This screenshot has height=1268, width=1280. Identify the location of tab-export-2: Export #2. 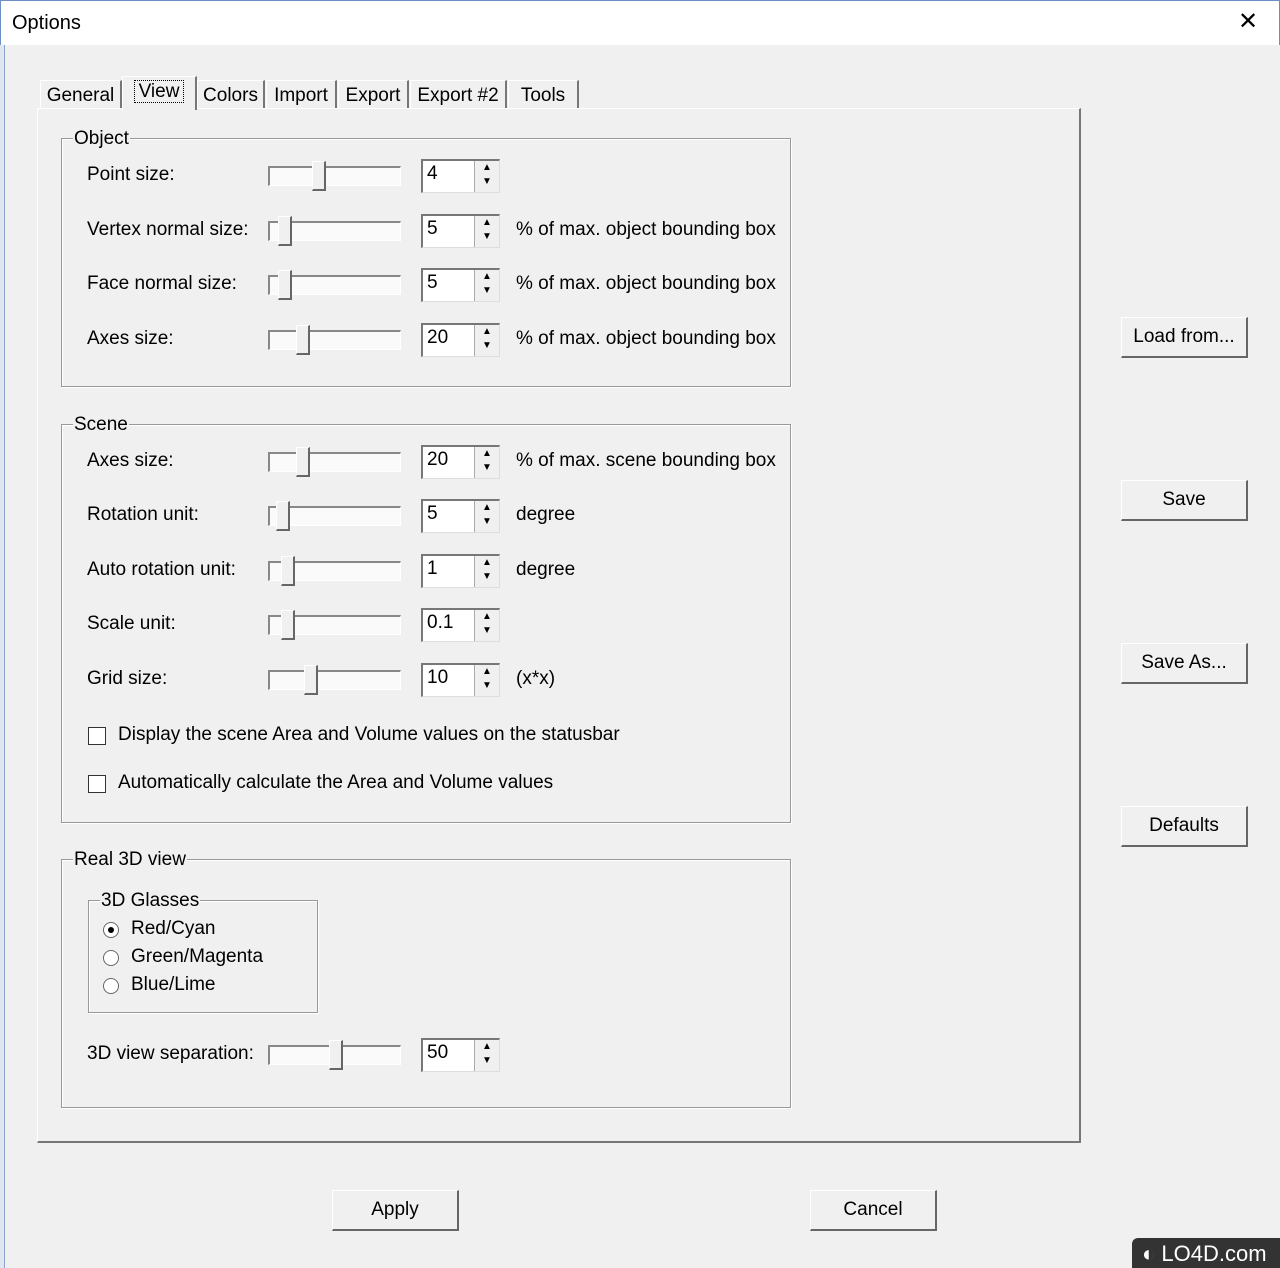
(458, 94).